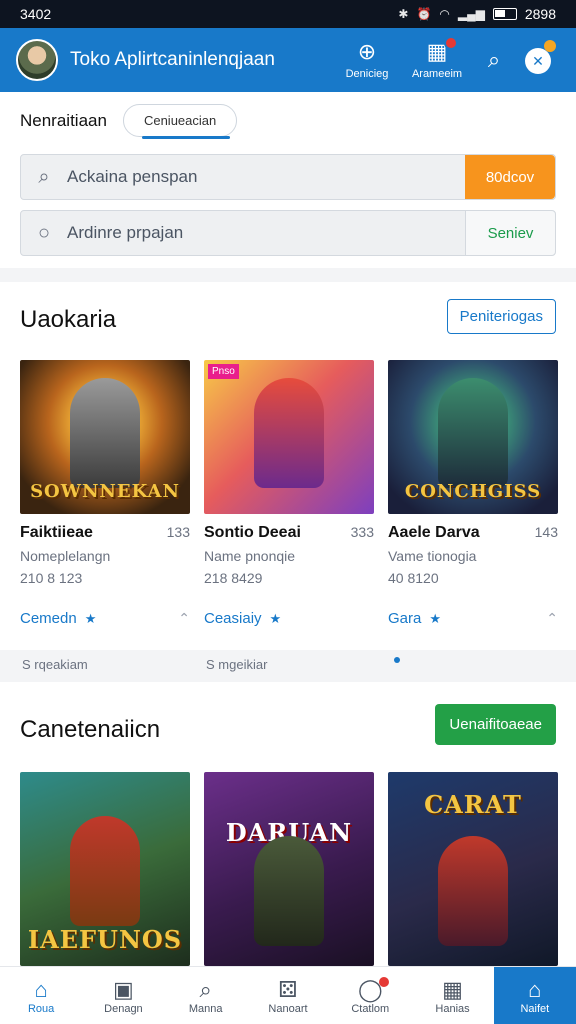 The width and height of the screenshot is (576, 1024). What do you see at coordinates (370, 995) in the screenshot?
I see `nav-item-chat: ◯ Ctatlom` at bounding box center [370, 995].